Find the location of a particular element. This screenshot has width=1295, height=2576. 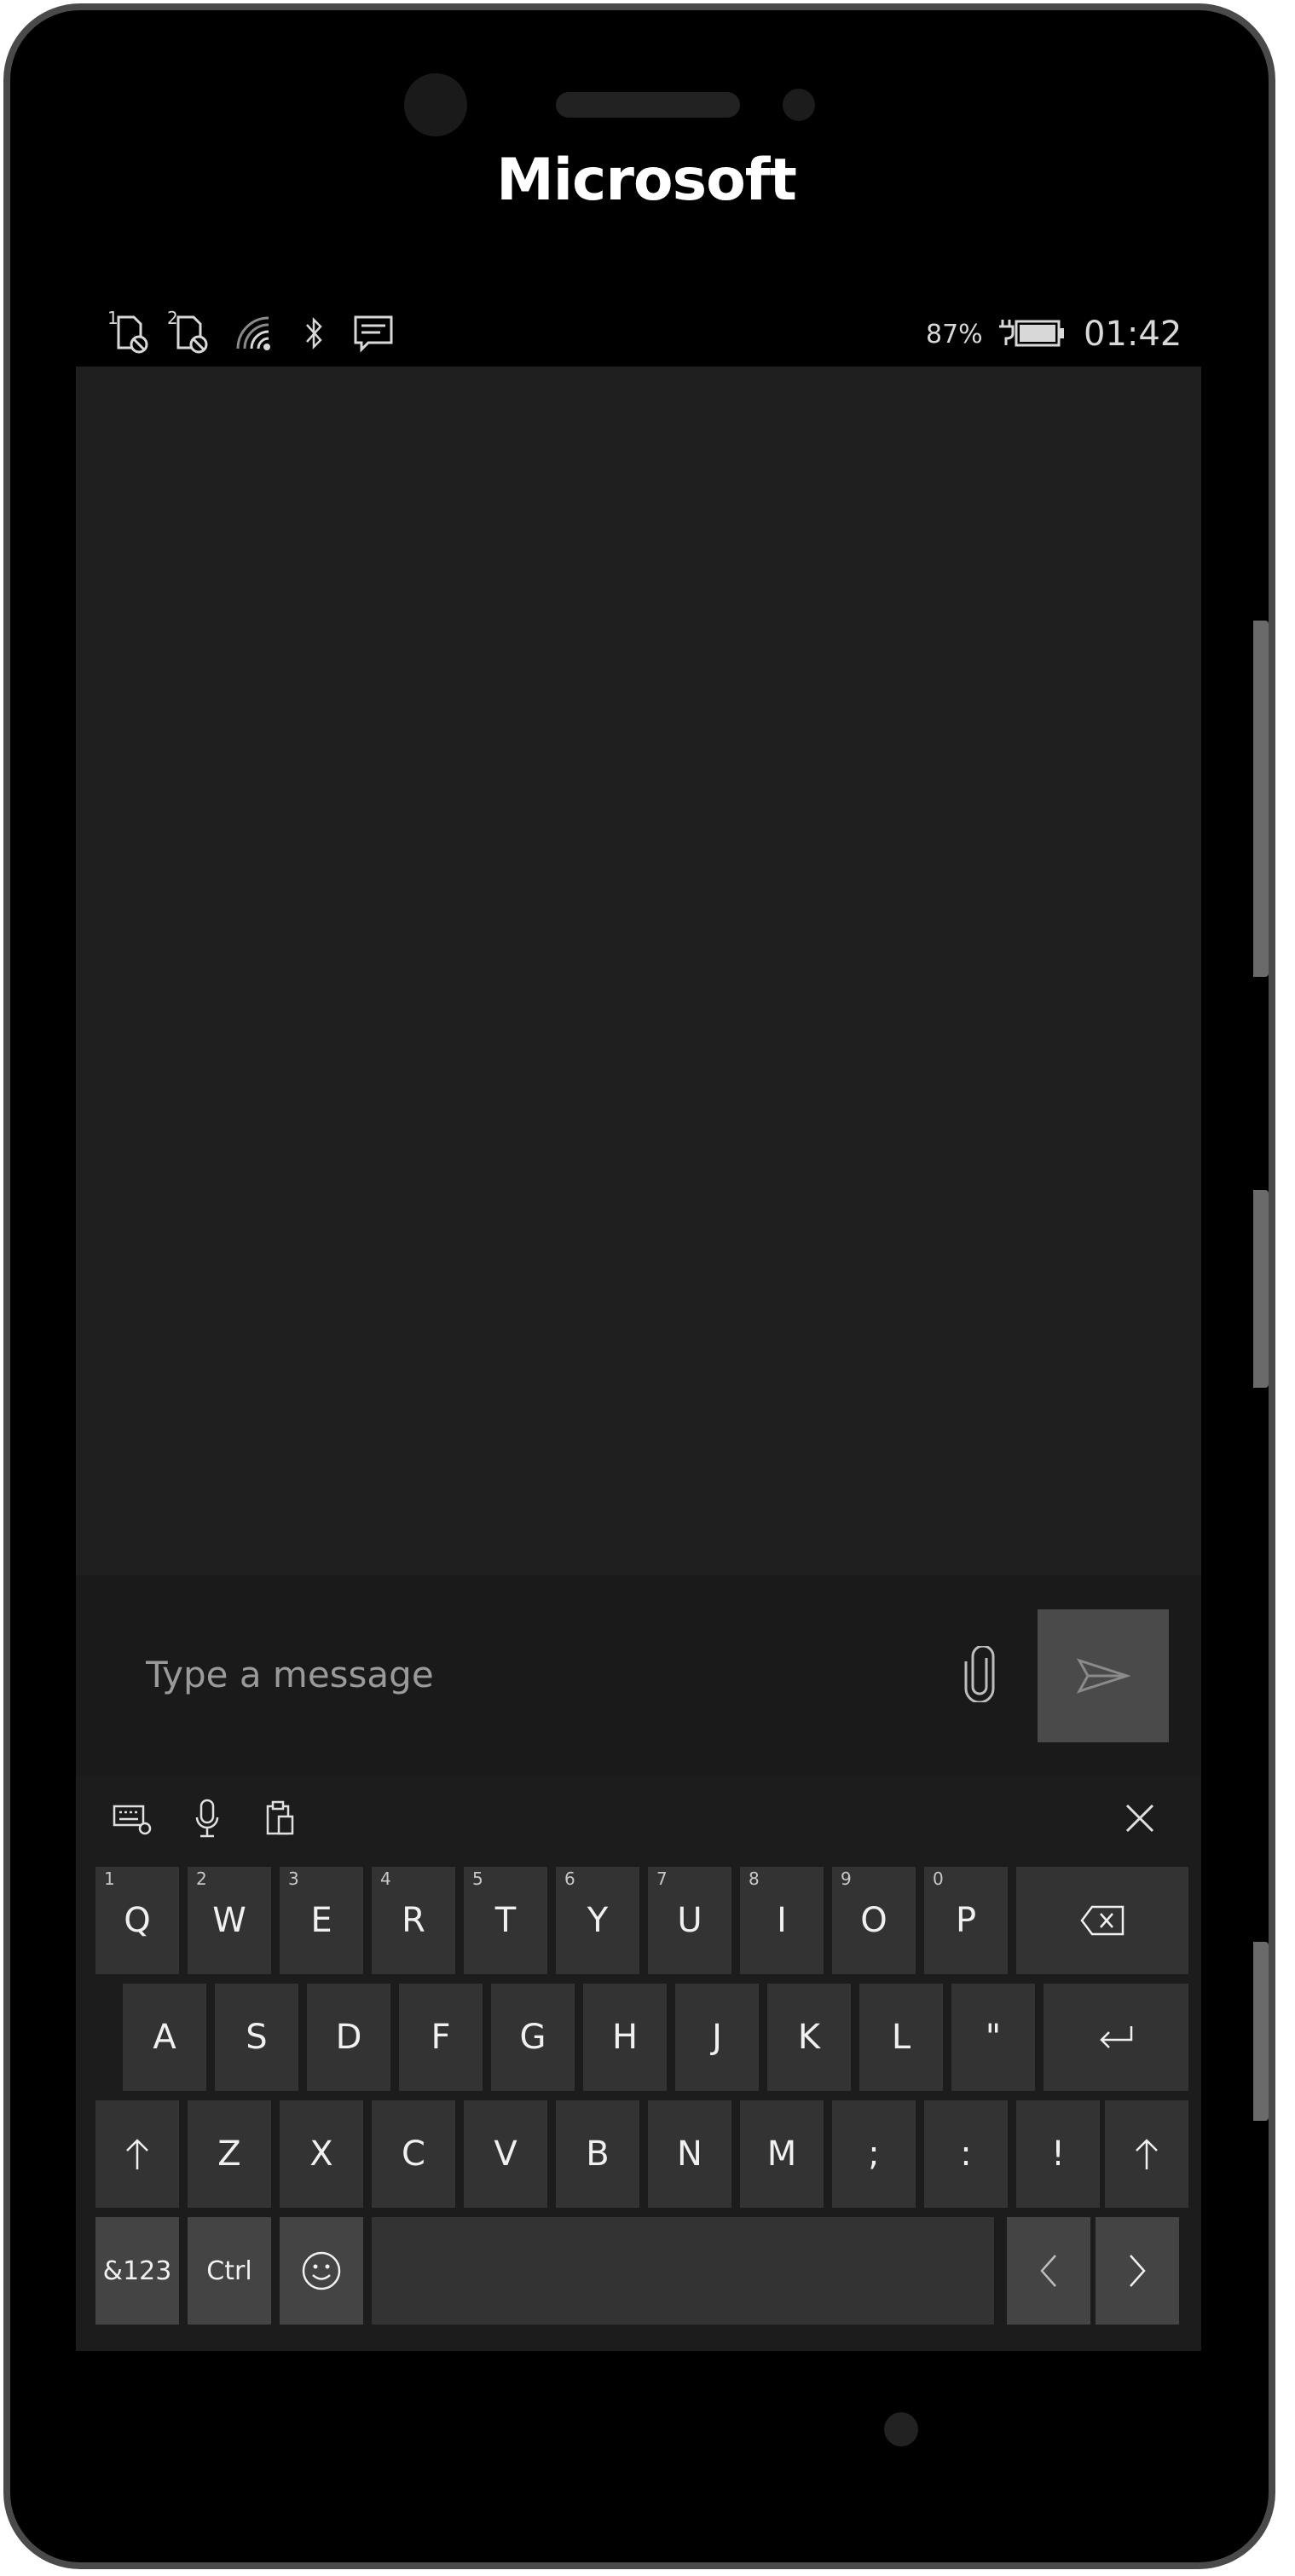

key-i: 8I is located at coordinates (782, 1920).